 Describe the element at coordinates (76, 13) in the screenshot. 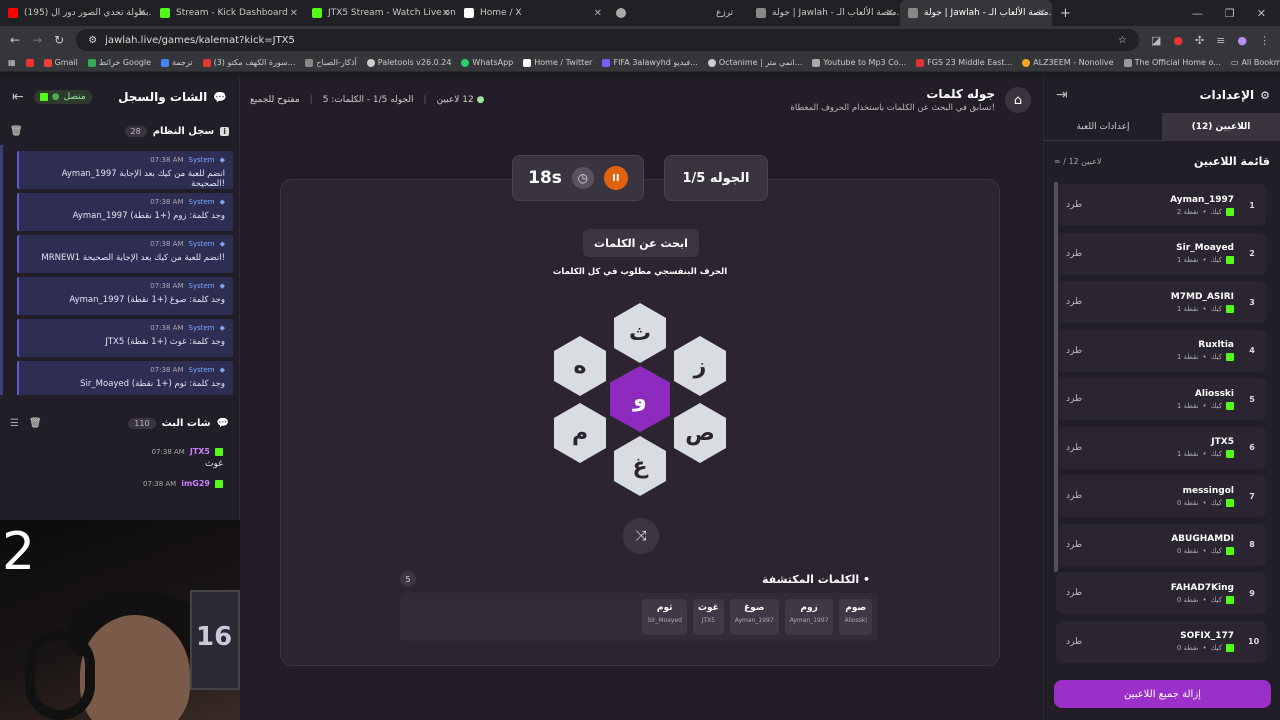

I see `browser-tab: (195) بطولة تحدي الصور دور ال...✕` at that location.